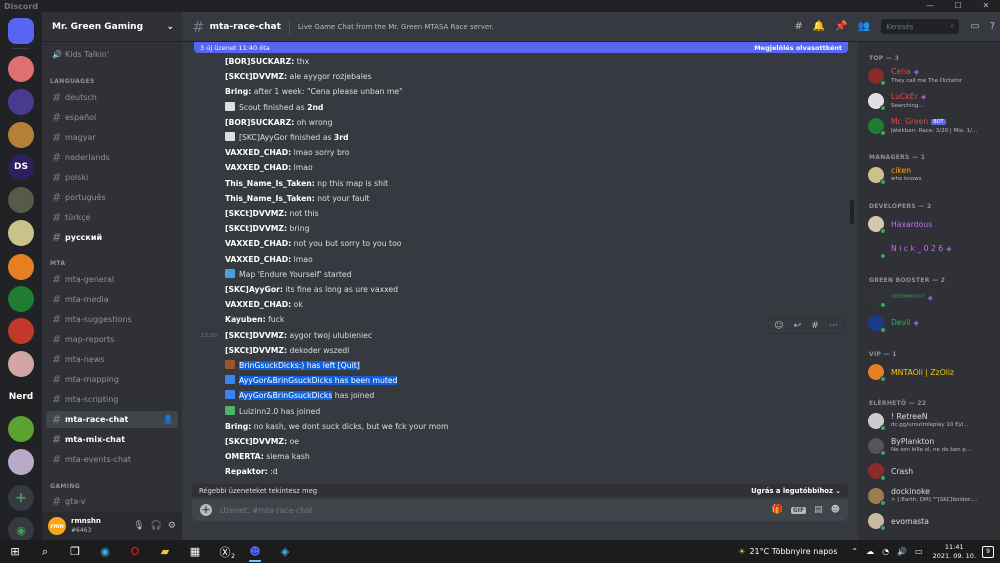 This screenshot has height=563, width=1000. Describe the element at coordinates (112, 54) in the screenshot. I see `channel-kids-talkin: 🔊 Kids Talkin'` at that location.